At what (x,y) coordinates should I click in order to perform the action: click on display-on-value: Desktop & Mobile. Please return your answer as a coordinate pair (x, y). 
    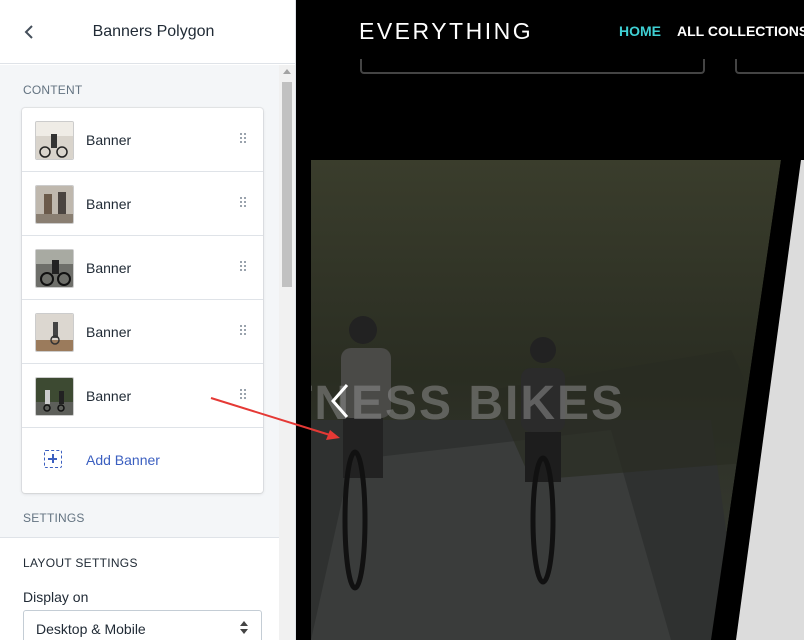
    Looking at the image, I should click on (91, 629).